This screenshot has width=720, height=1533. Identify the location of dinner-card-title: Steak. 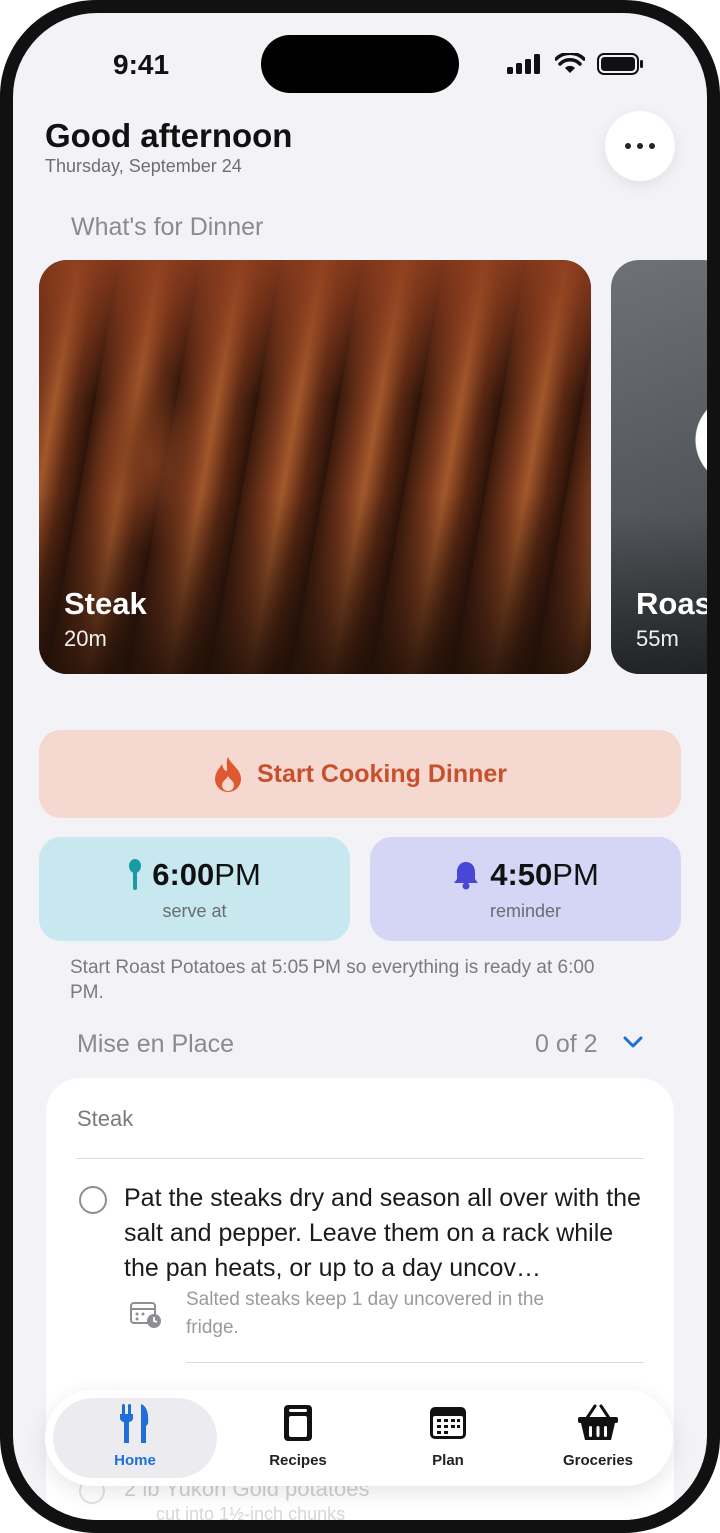
(105, 603).